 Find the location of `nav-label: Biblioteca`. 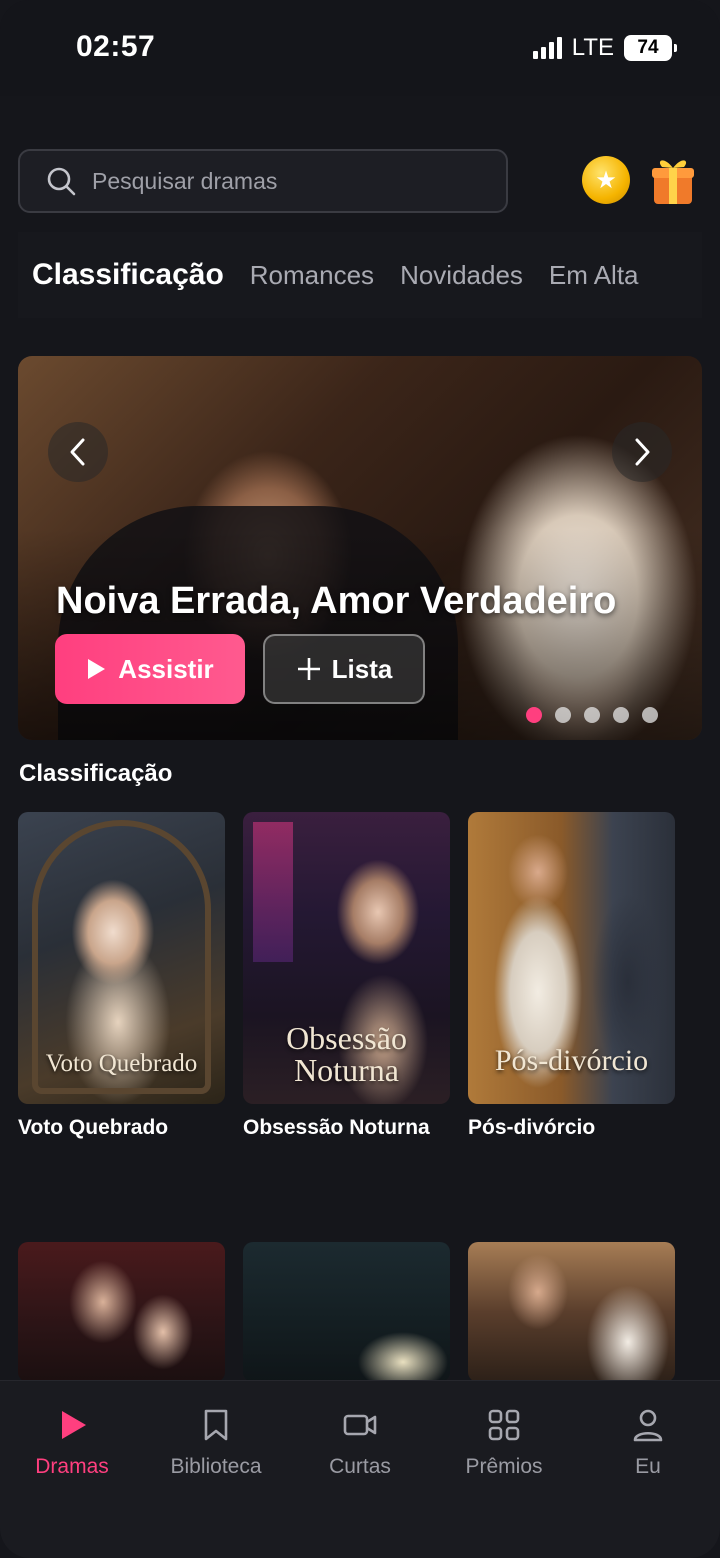

nav-label: Biblioteca is located at coordinates (216, 1466).